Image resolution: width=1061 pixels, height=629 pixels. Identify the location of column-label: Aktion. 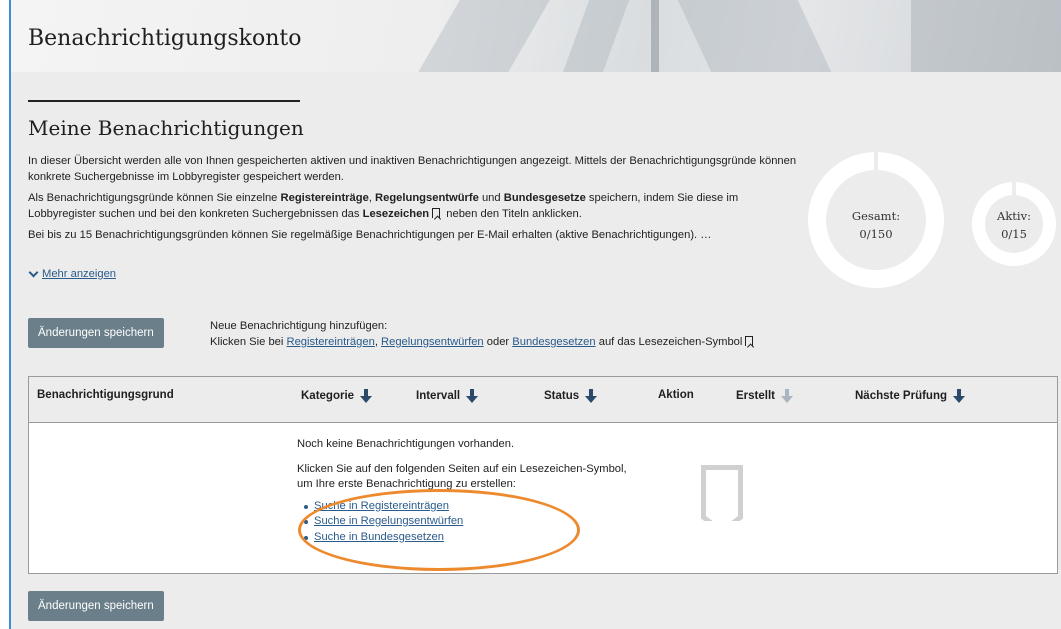
(676, 395).